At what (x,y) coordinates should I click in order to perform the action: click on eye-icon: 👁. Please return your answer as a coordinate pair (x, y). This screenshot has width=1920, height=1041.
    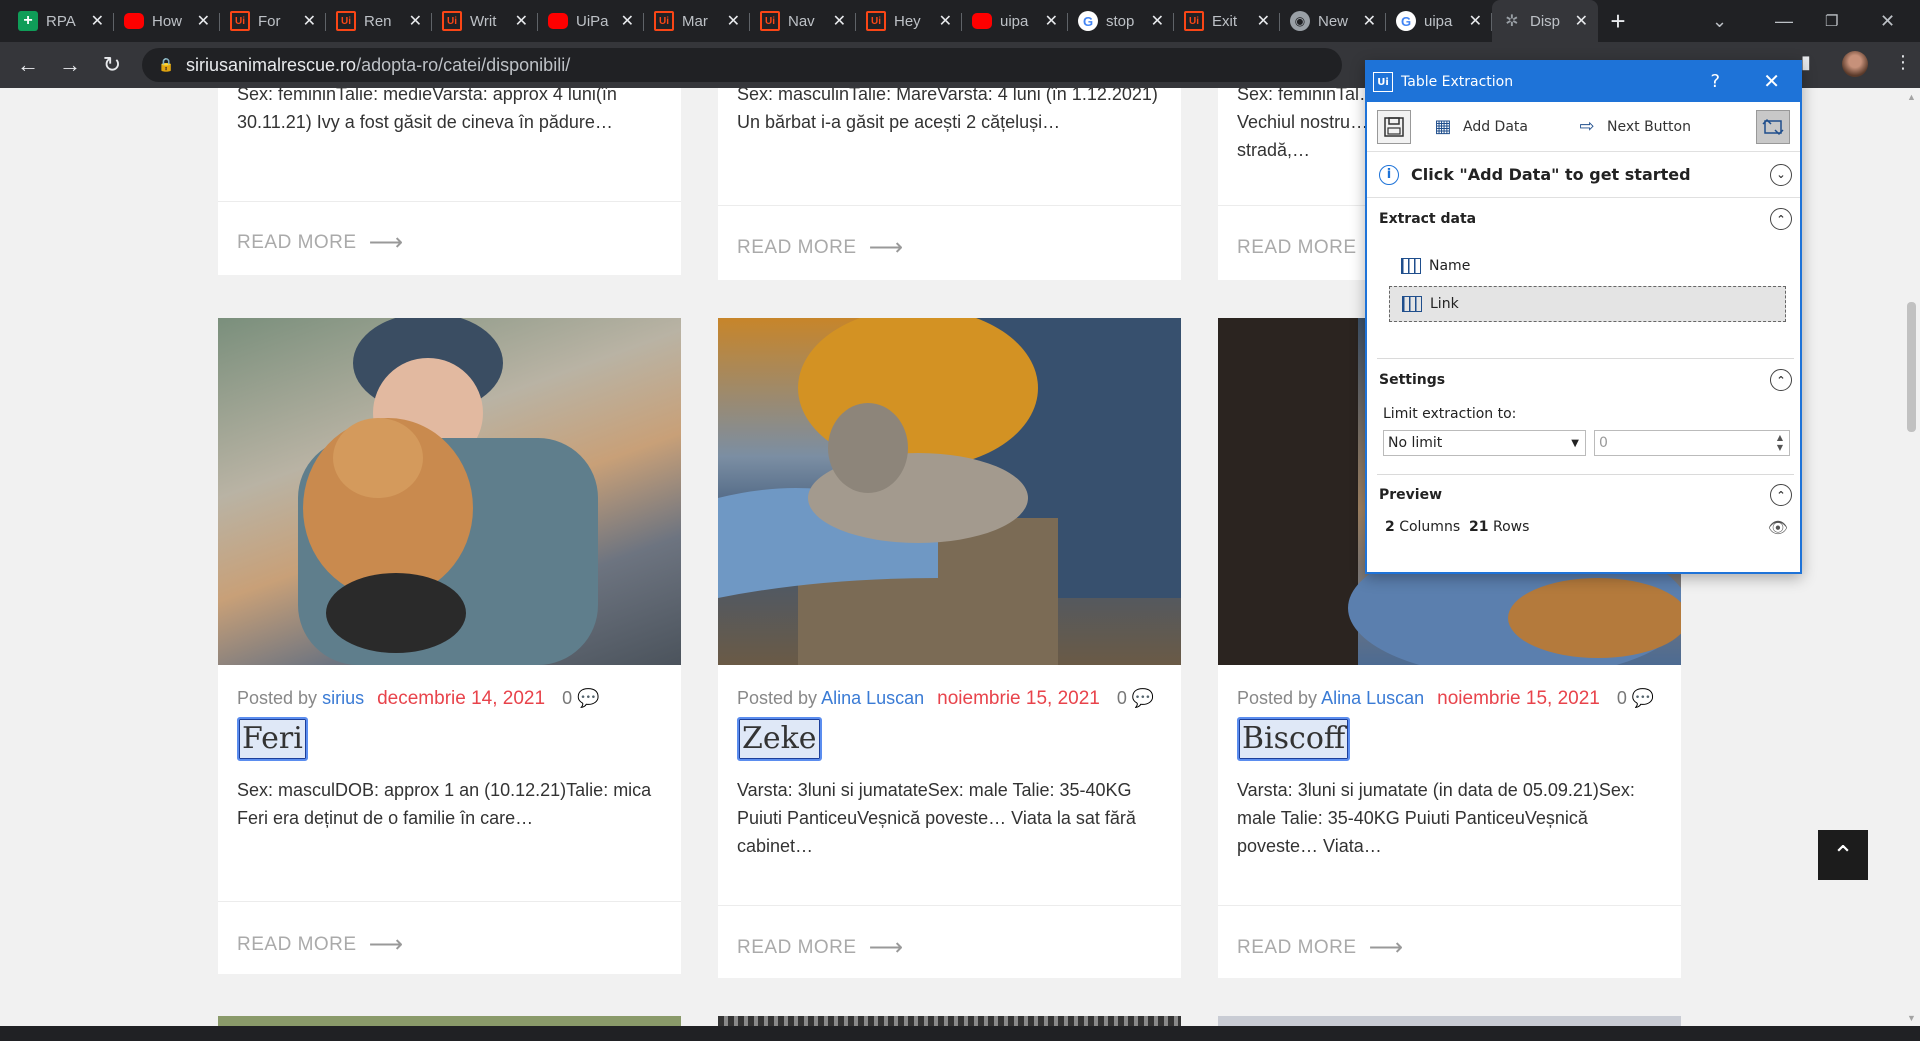
    Looking at the image, I should click on (1778, 527).